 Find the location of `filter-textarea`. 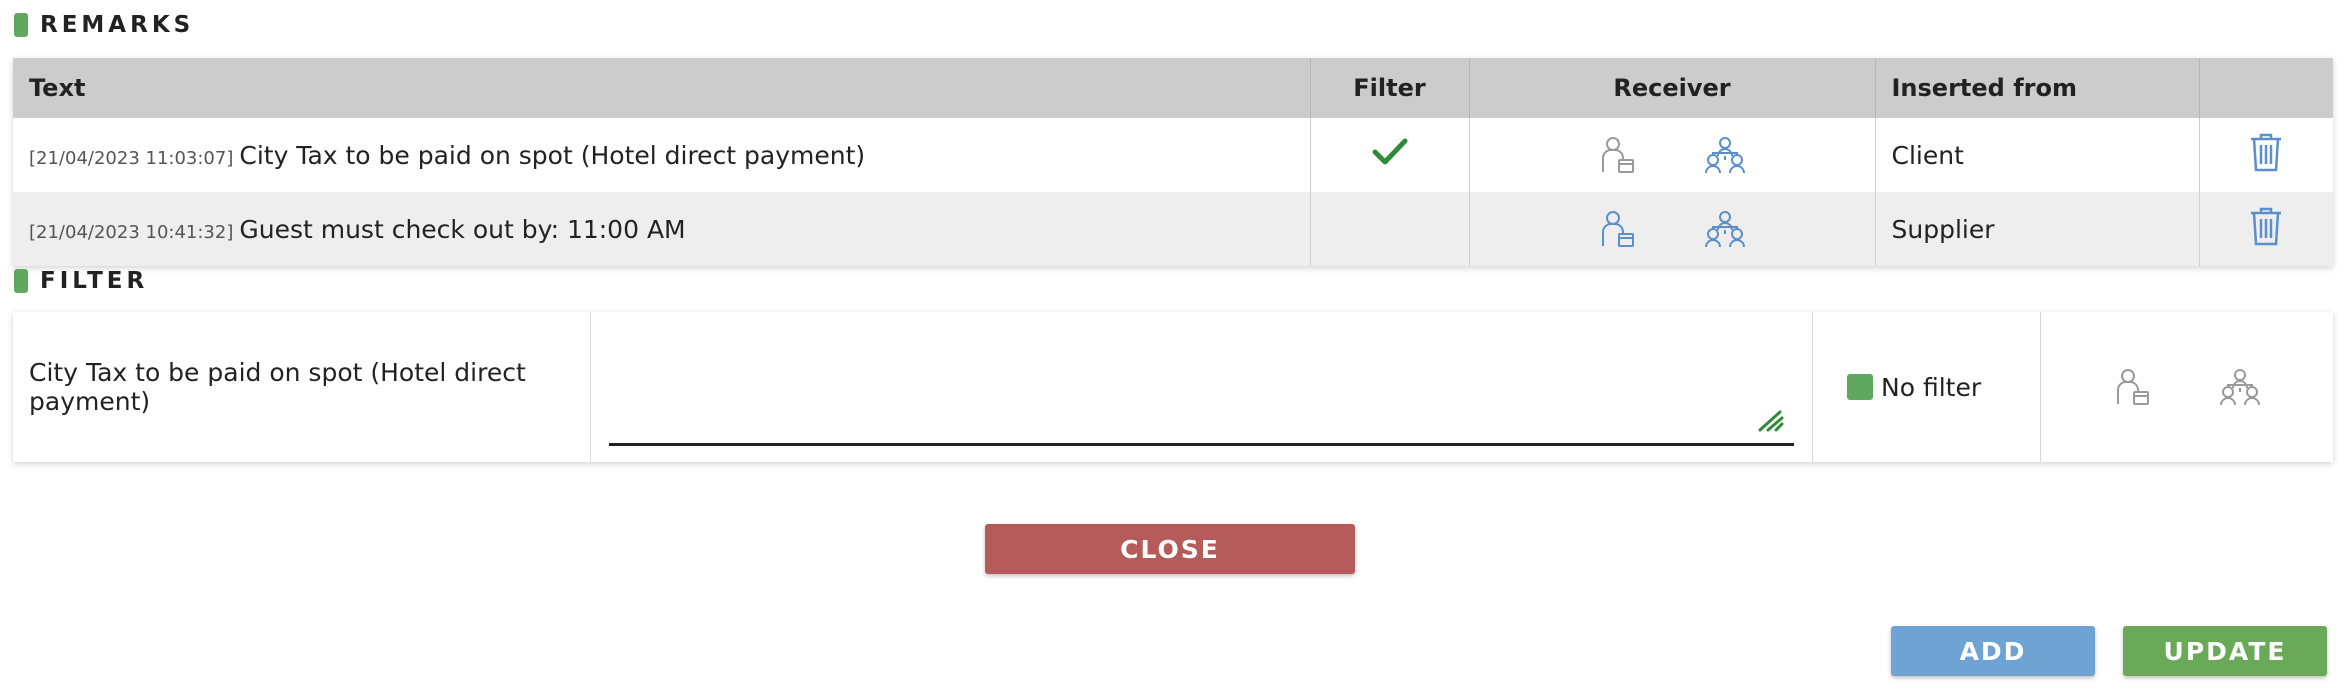

filter-textarea is located at coordinates (1201, 383).